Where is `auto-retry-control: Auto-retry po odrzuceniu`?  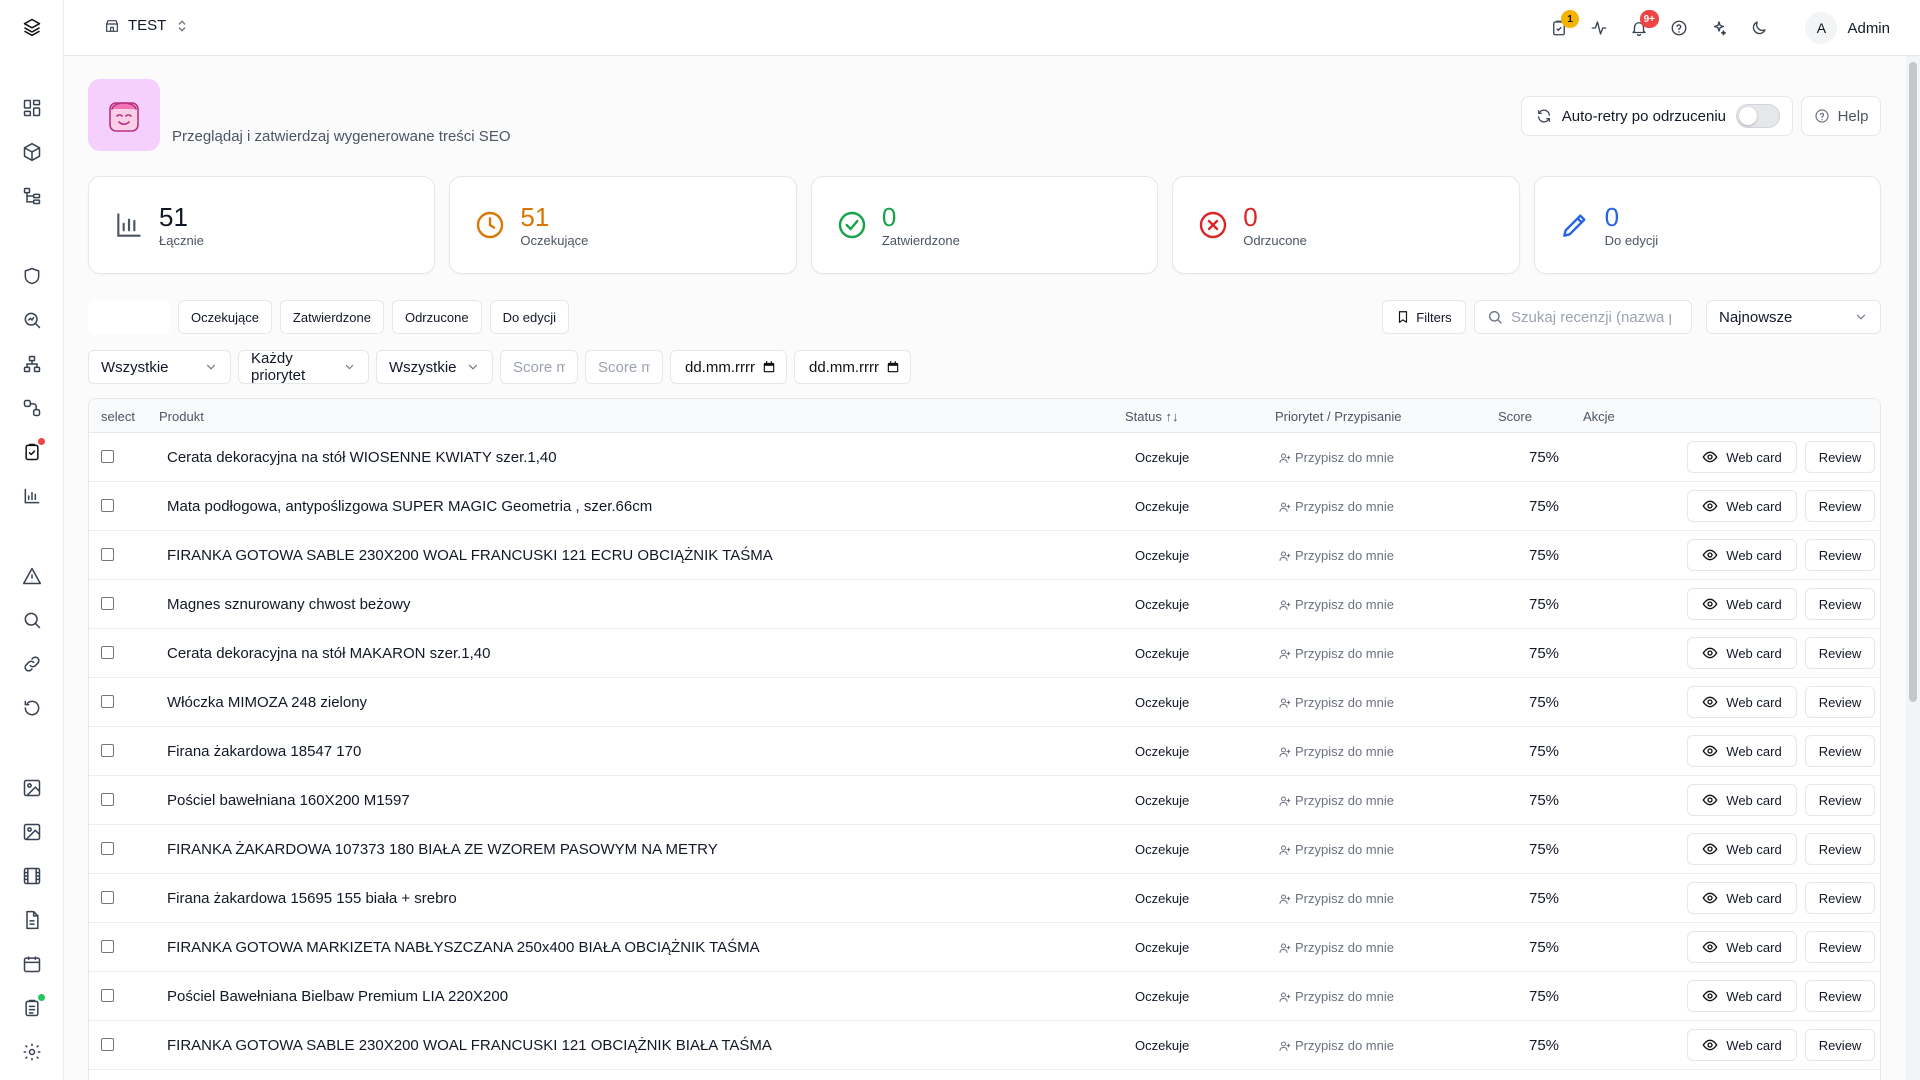
auto-retry-control: Auto-retry po odrzuceniu is located at coordinates (1656, 116).